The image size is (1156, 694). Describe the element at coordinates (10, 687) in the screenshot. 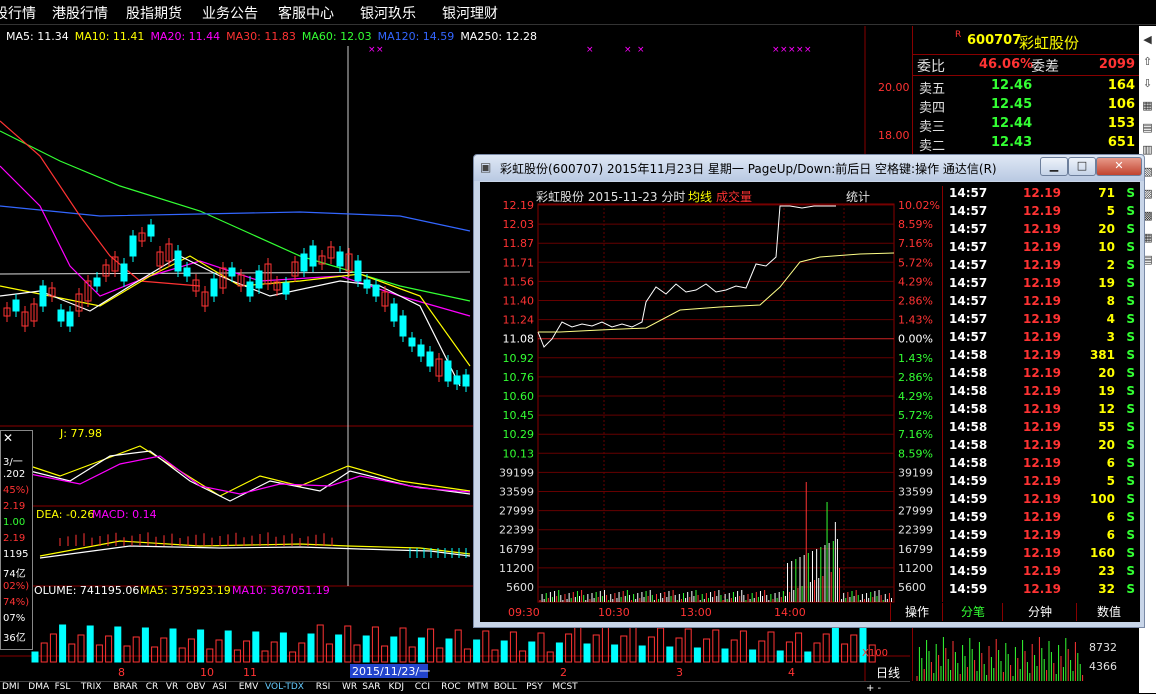

I see `indicator-tab: DMI` at that location.